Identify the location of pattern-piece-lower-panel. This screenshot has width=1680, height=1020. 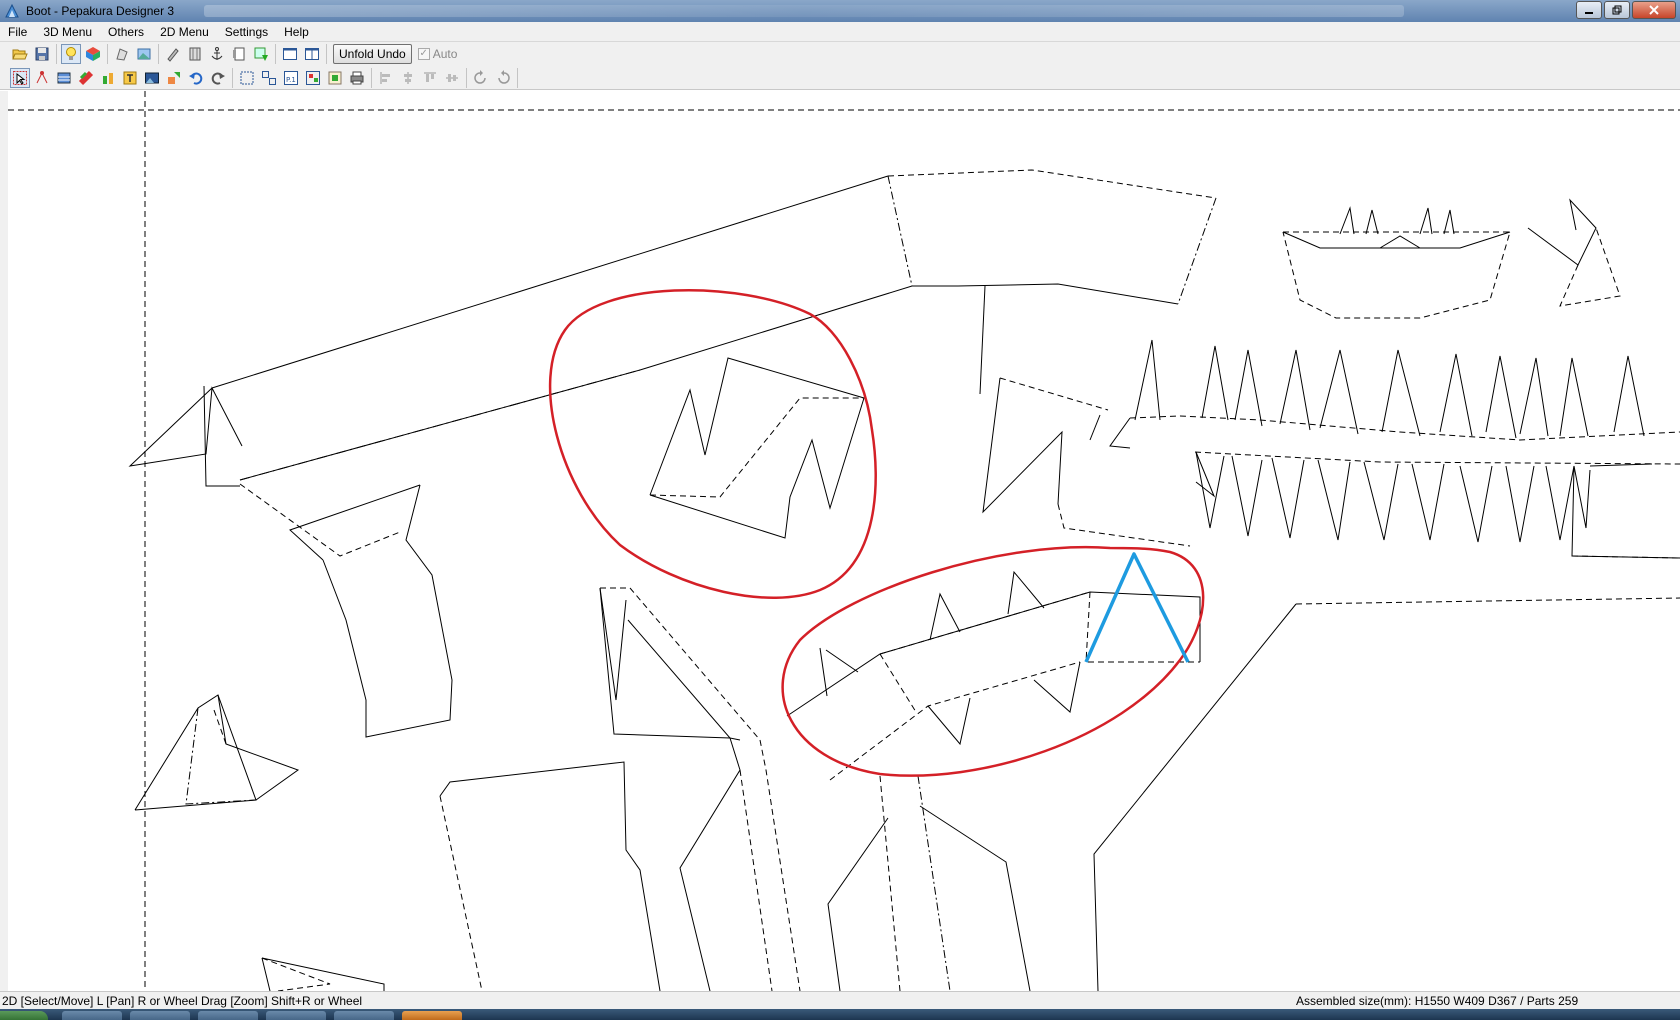
(646, 876).